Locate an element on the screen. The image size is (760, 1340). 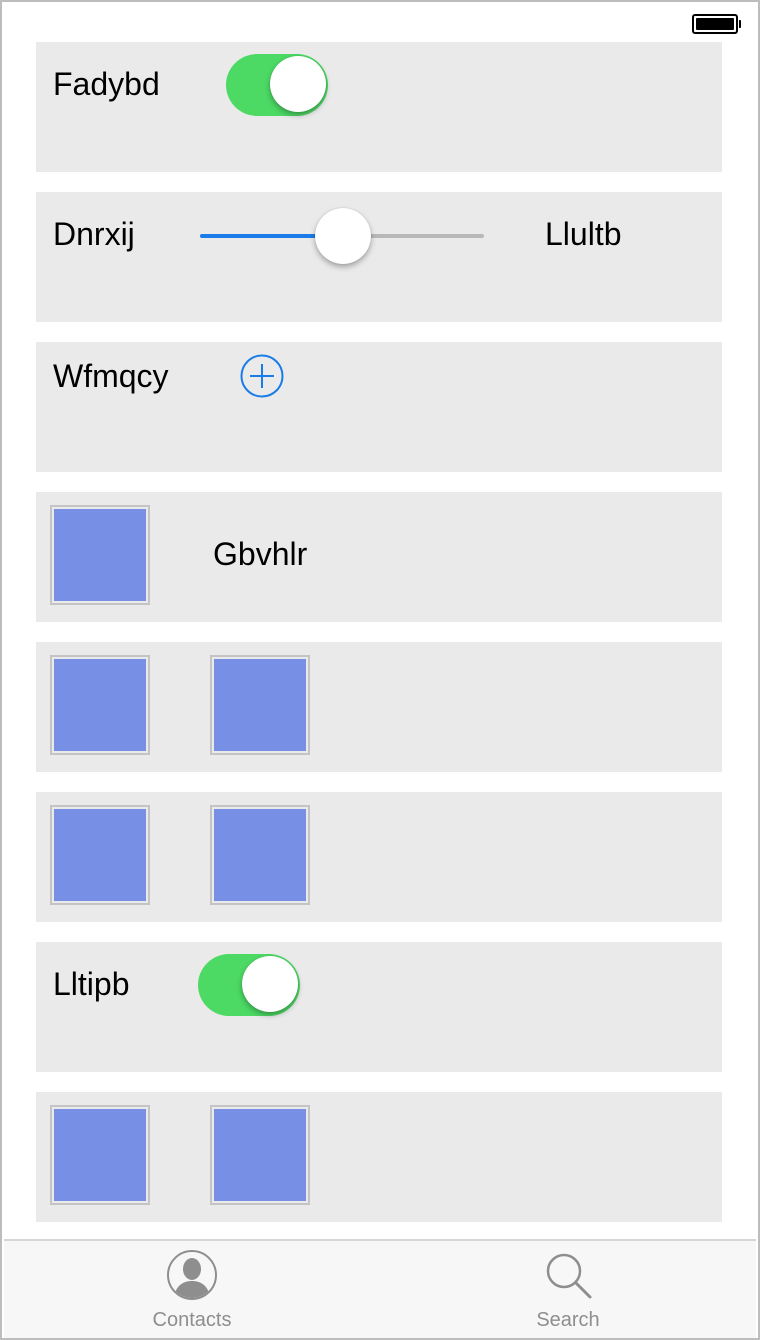
slider-thumb is located at coordinates (343, 236).